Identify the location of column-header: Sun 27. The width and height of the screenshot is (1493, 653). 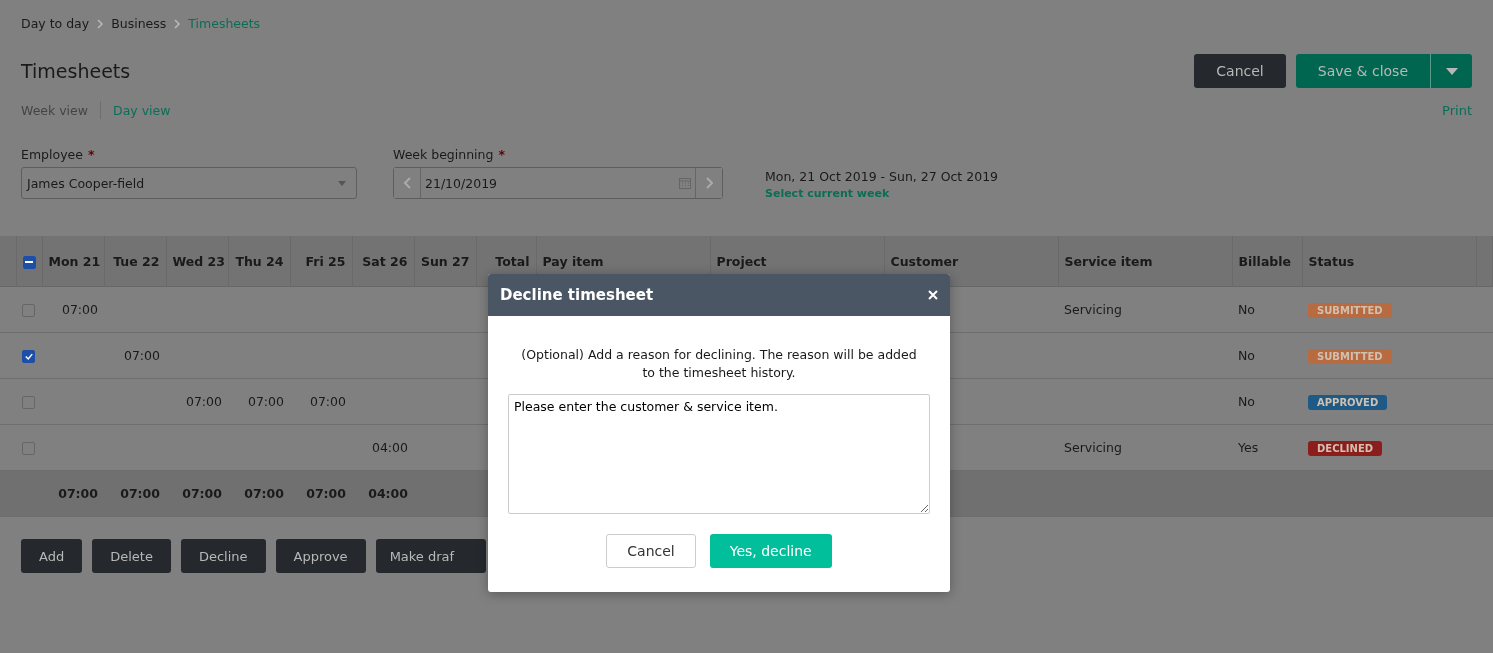
(445, 261).